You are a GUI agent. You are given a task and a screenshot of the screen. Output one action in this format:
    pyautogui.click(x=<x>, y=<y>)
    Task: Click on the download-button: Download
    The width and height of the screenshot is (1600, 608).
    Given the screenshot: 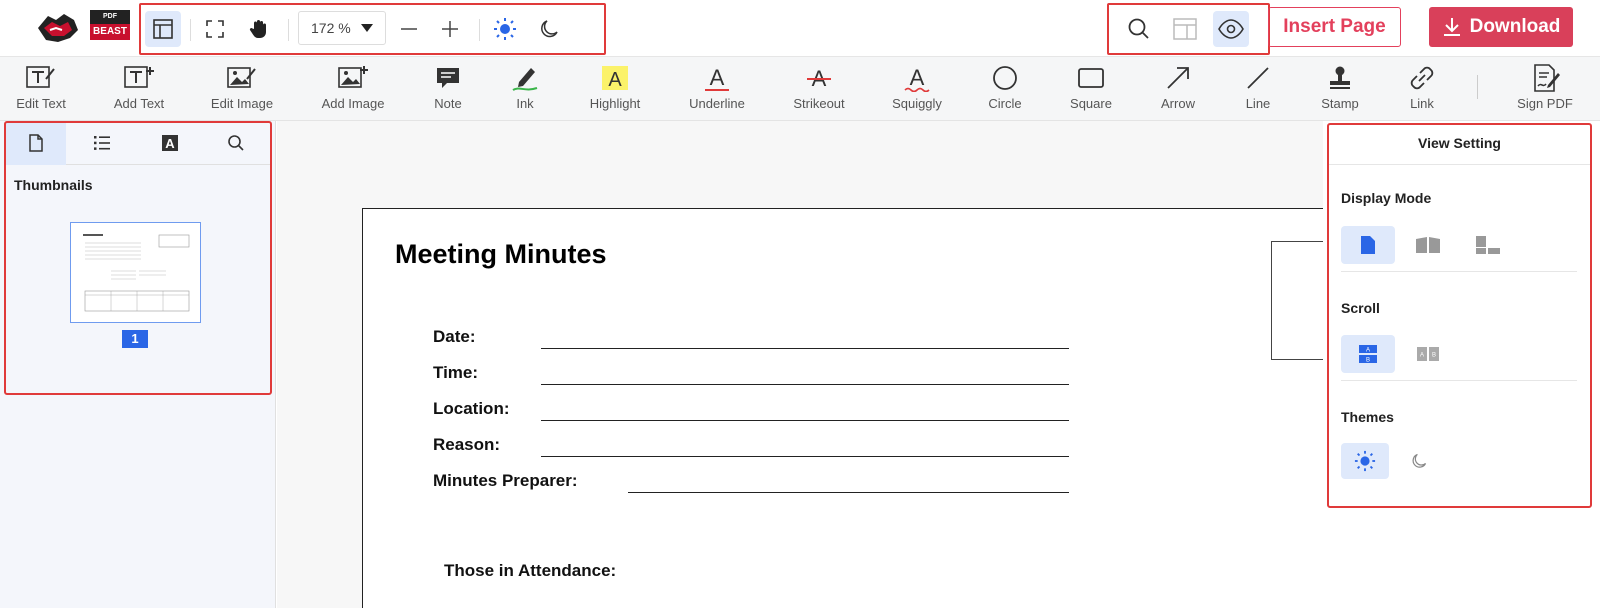 What is the action you would take?
    pyautogui.click(x=1501, y=27)
    